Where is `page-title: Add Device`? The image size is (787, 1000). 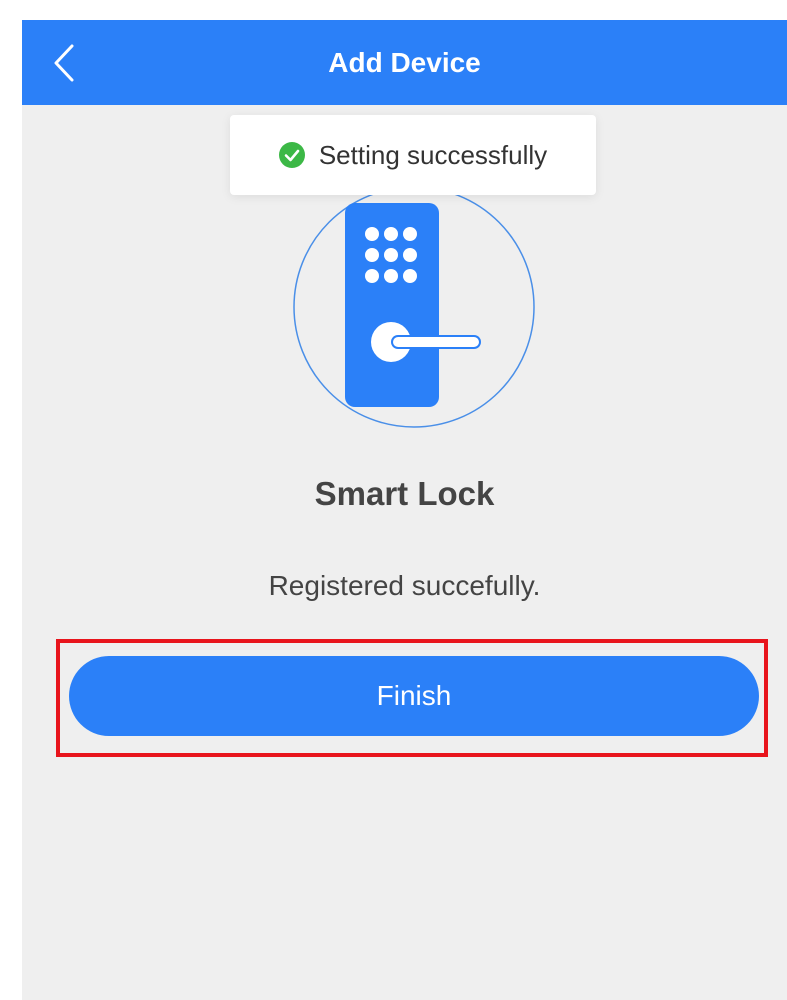 page-title: Add Device is located at coordinates (404, 62).